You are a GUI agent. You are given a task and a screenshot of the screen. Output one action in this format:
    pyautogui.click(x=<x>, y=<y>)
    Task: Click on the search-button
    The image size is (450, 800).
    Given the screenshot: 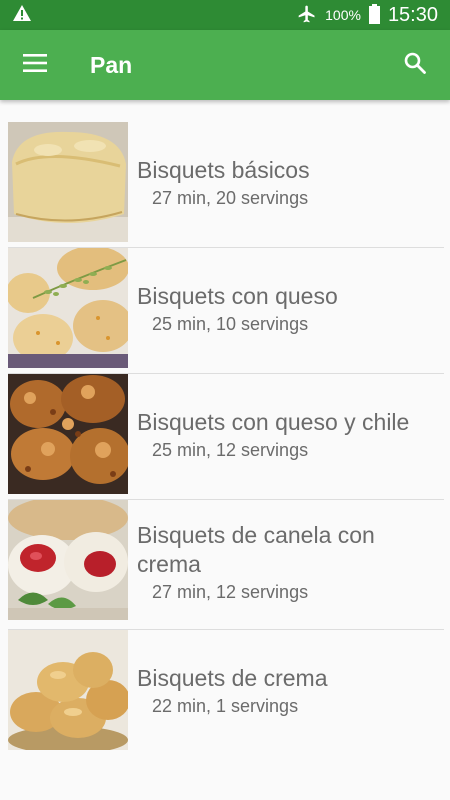 What is the action you would take?
    pyautogui.click(x=415, y=65)
    